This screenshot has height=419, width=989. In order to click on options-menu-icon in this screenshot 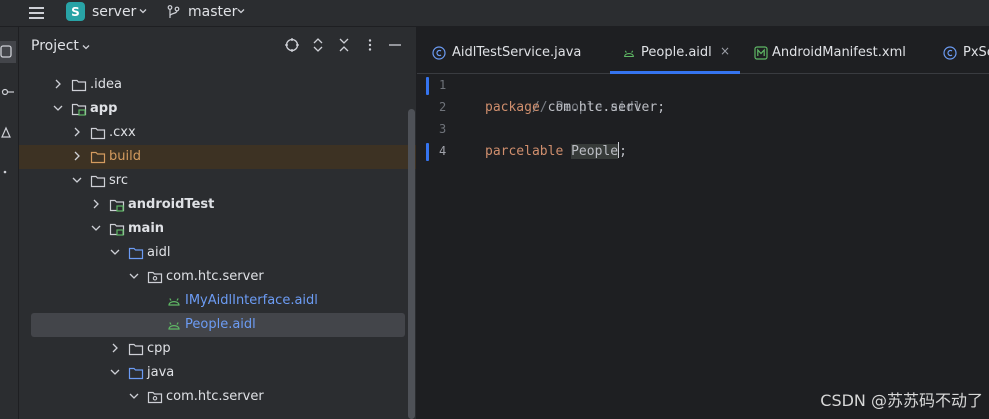, I will do `click(370, 45)`.